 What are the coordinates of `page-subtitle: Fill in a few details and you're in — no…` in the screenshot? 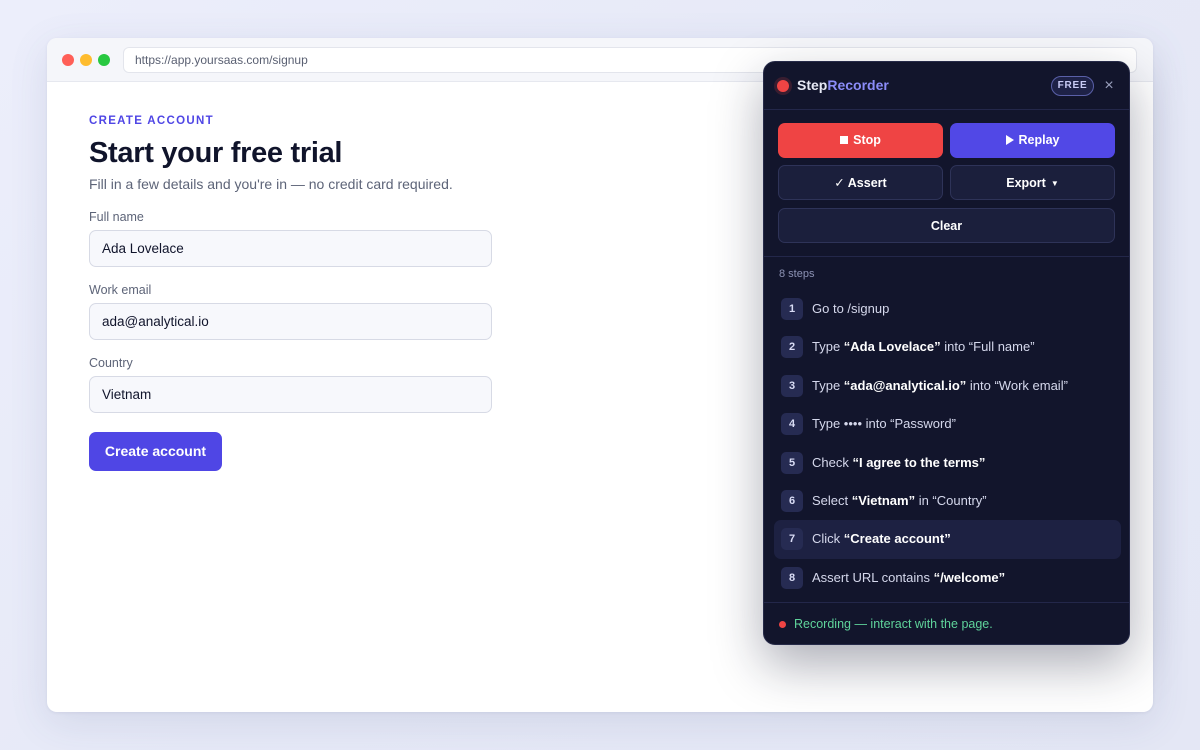 It's located at (271, 184).